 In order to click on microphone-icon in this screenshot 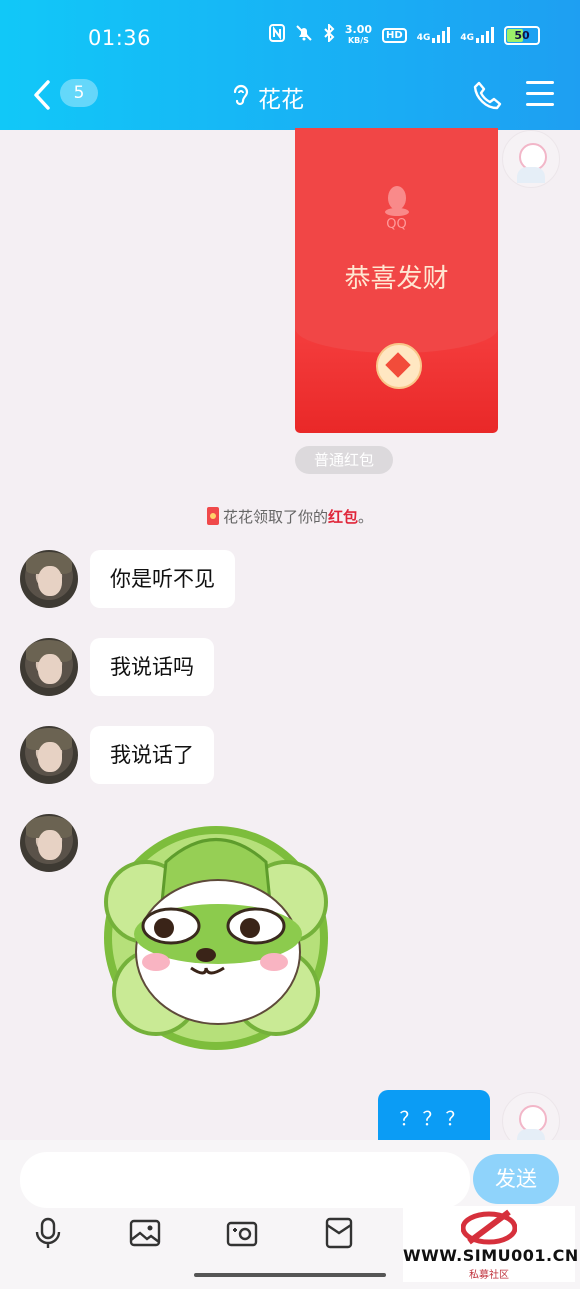, I will do `click(48, 1233)`.